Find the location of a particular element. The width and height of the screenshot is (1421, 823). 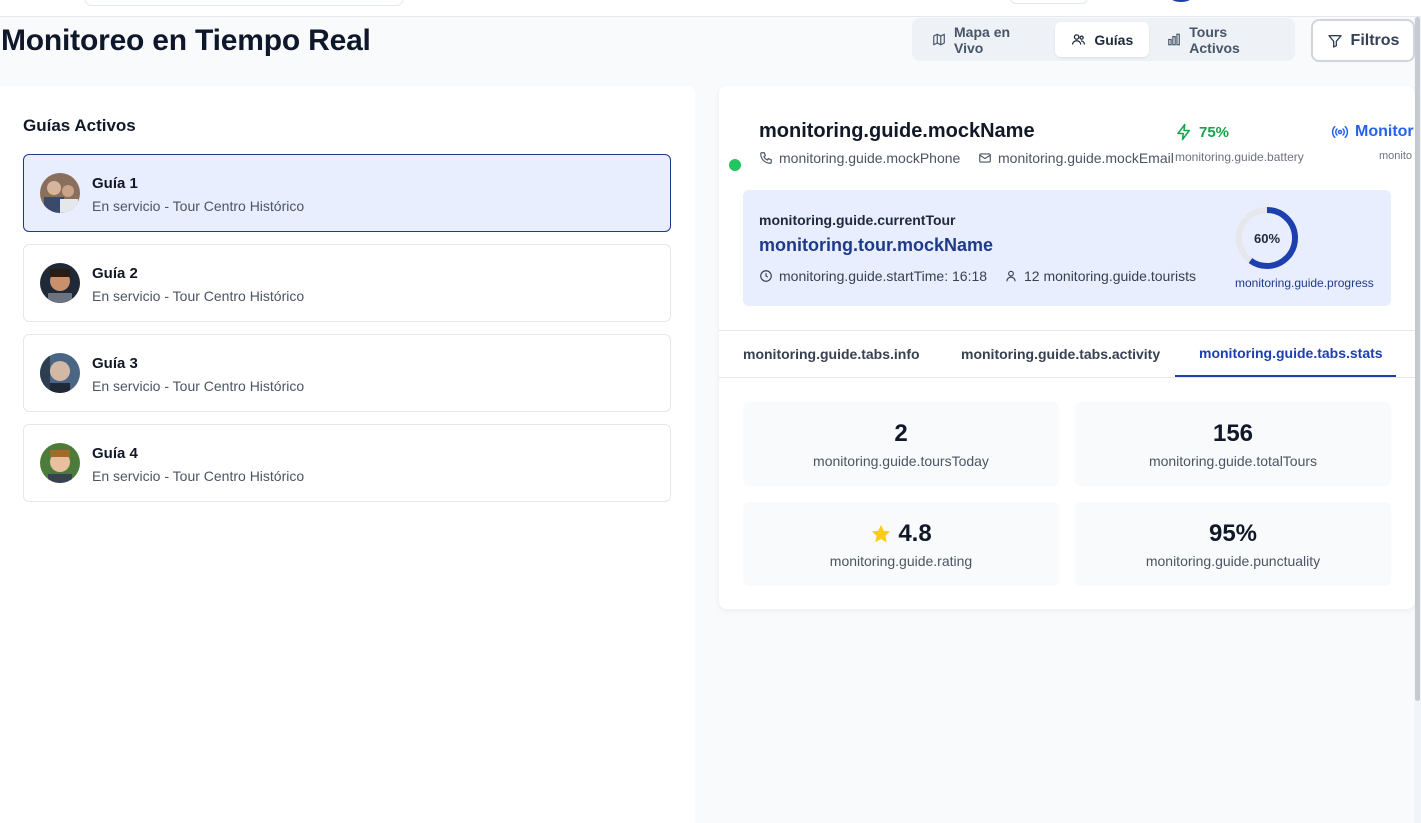

stat-value-row: 4.8 is located at coordinates (901, 534).